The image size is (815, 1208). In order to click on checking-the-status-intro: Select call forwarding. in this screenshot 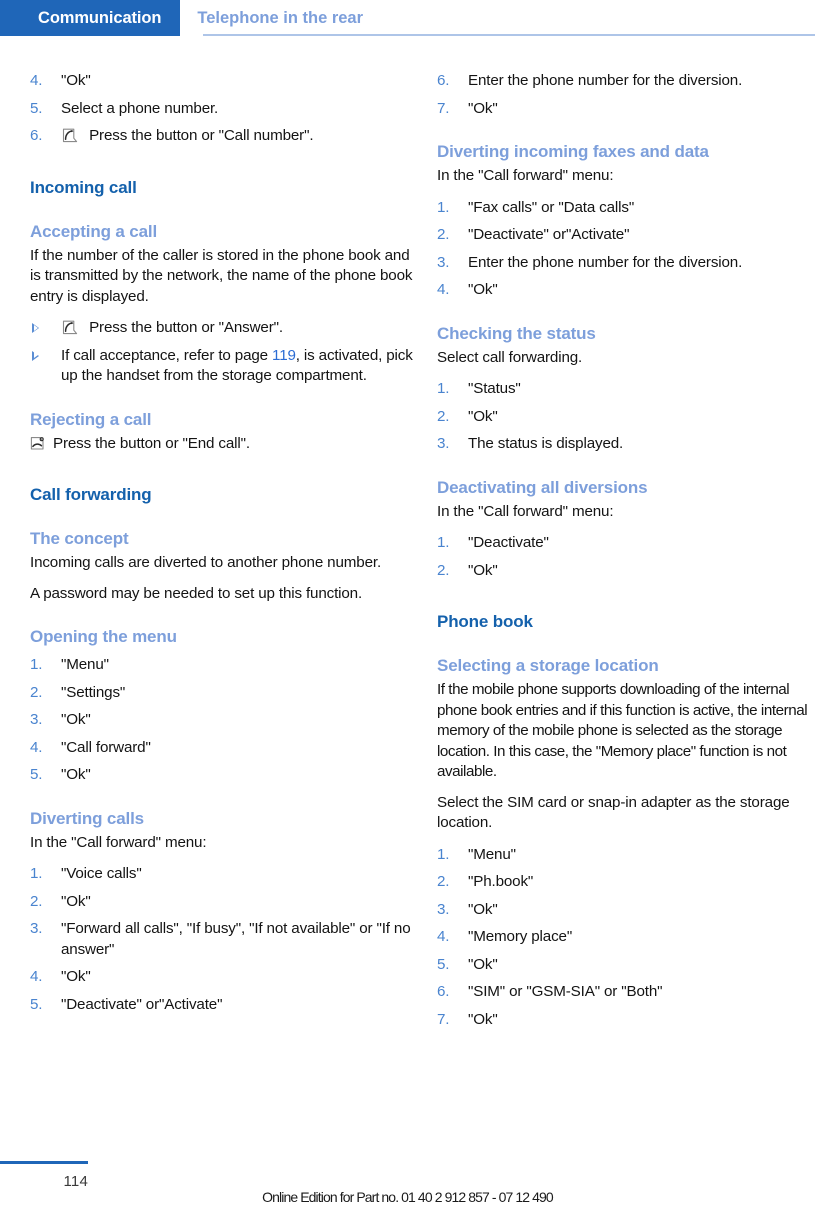, I will do `click(510, 357)`.